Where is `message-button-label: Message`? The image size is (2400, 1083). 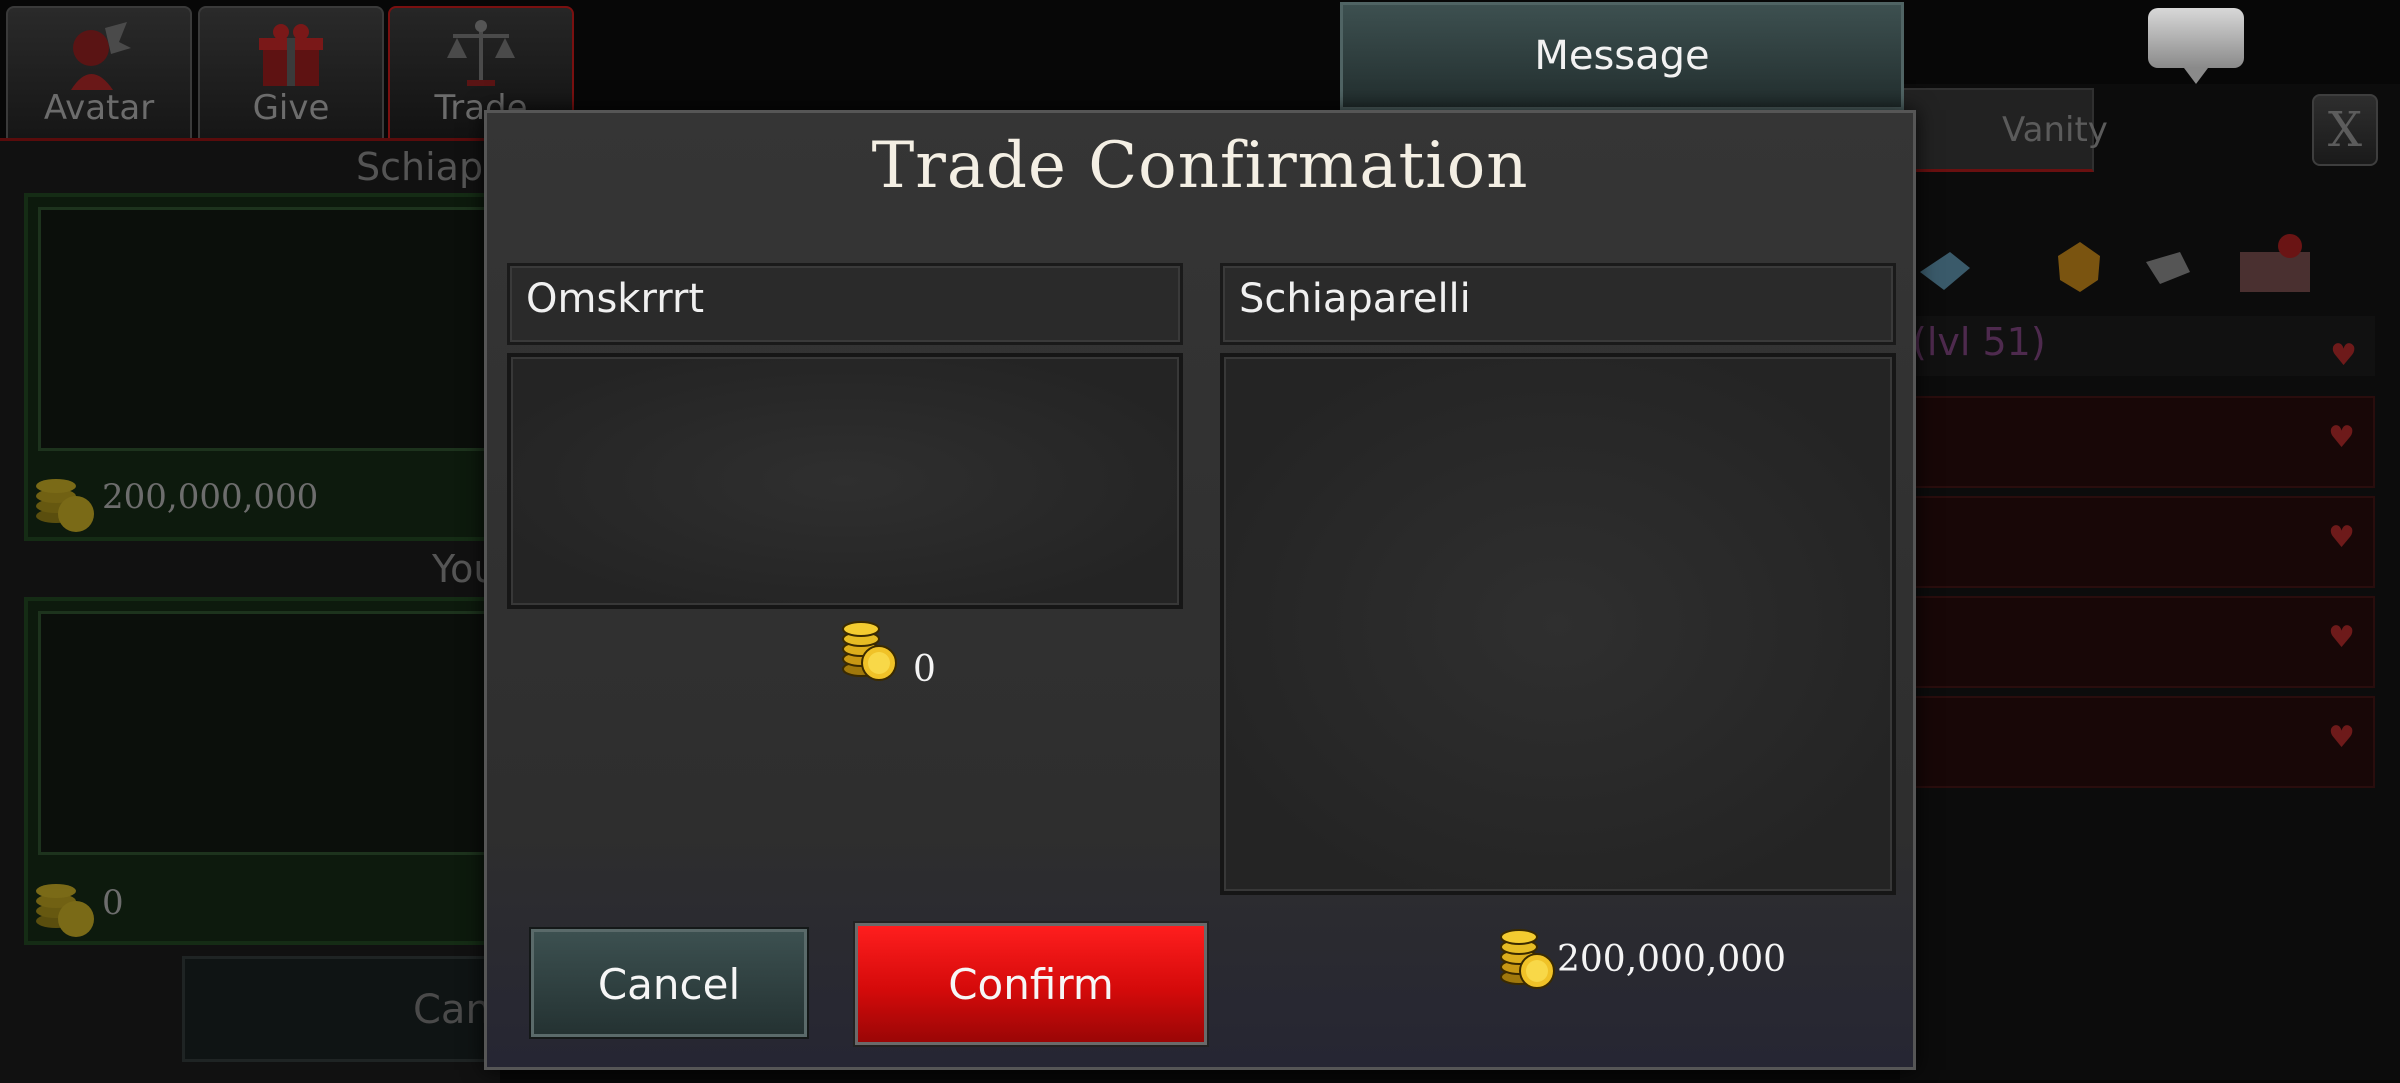 message-button-label: Message is located at coordinates (1622, 56).